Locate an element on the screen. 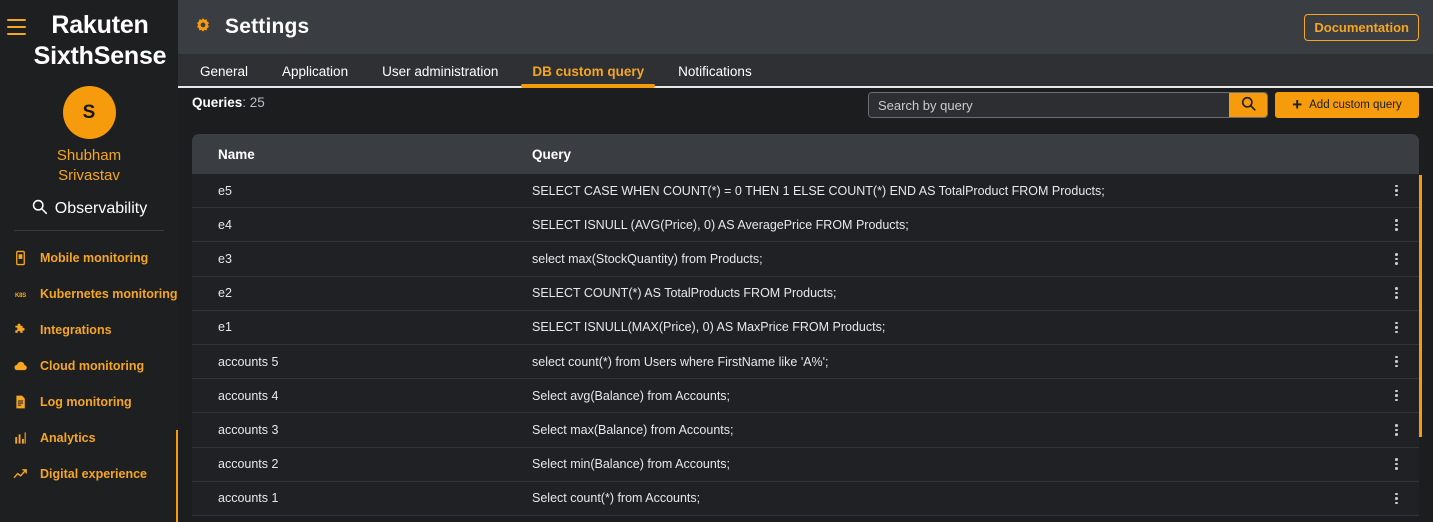  sidebar-item-analytics: Analytics is located at coordinates (89, 438).